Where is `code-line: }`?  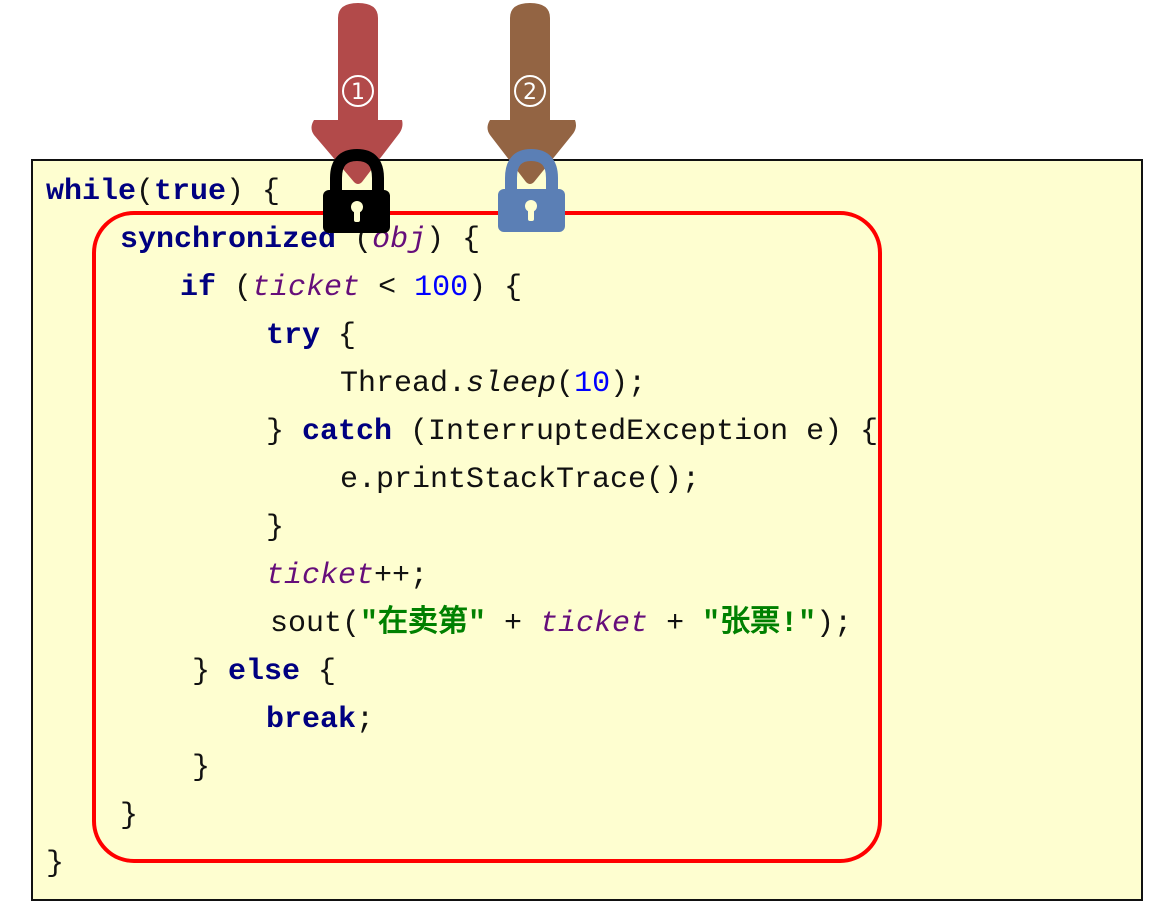
code-line: } is located at coordinates (55, 864).